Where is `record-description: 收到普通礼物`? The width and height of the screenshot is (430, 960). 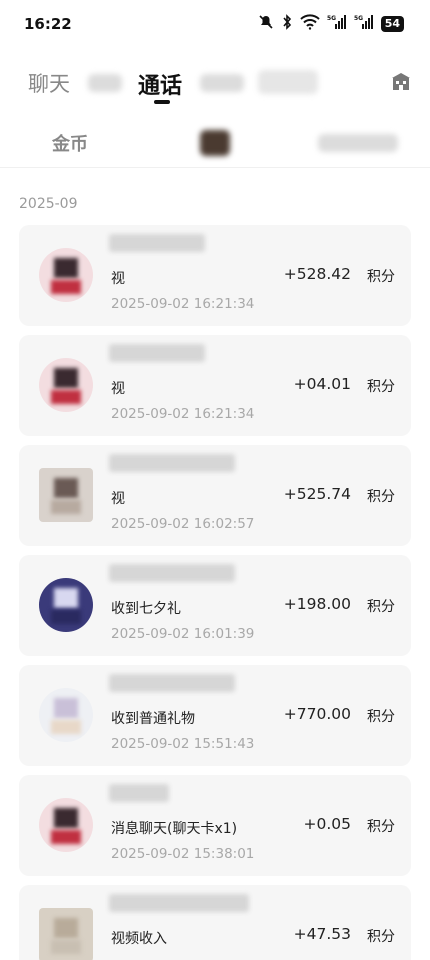
record-description: 收到普通礼物 is located at coordinates (153, 719).